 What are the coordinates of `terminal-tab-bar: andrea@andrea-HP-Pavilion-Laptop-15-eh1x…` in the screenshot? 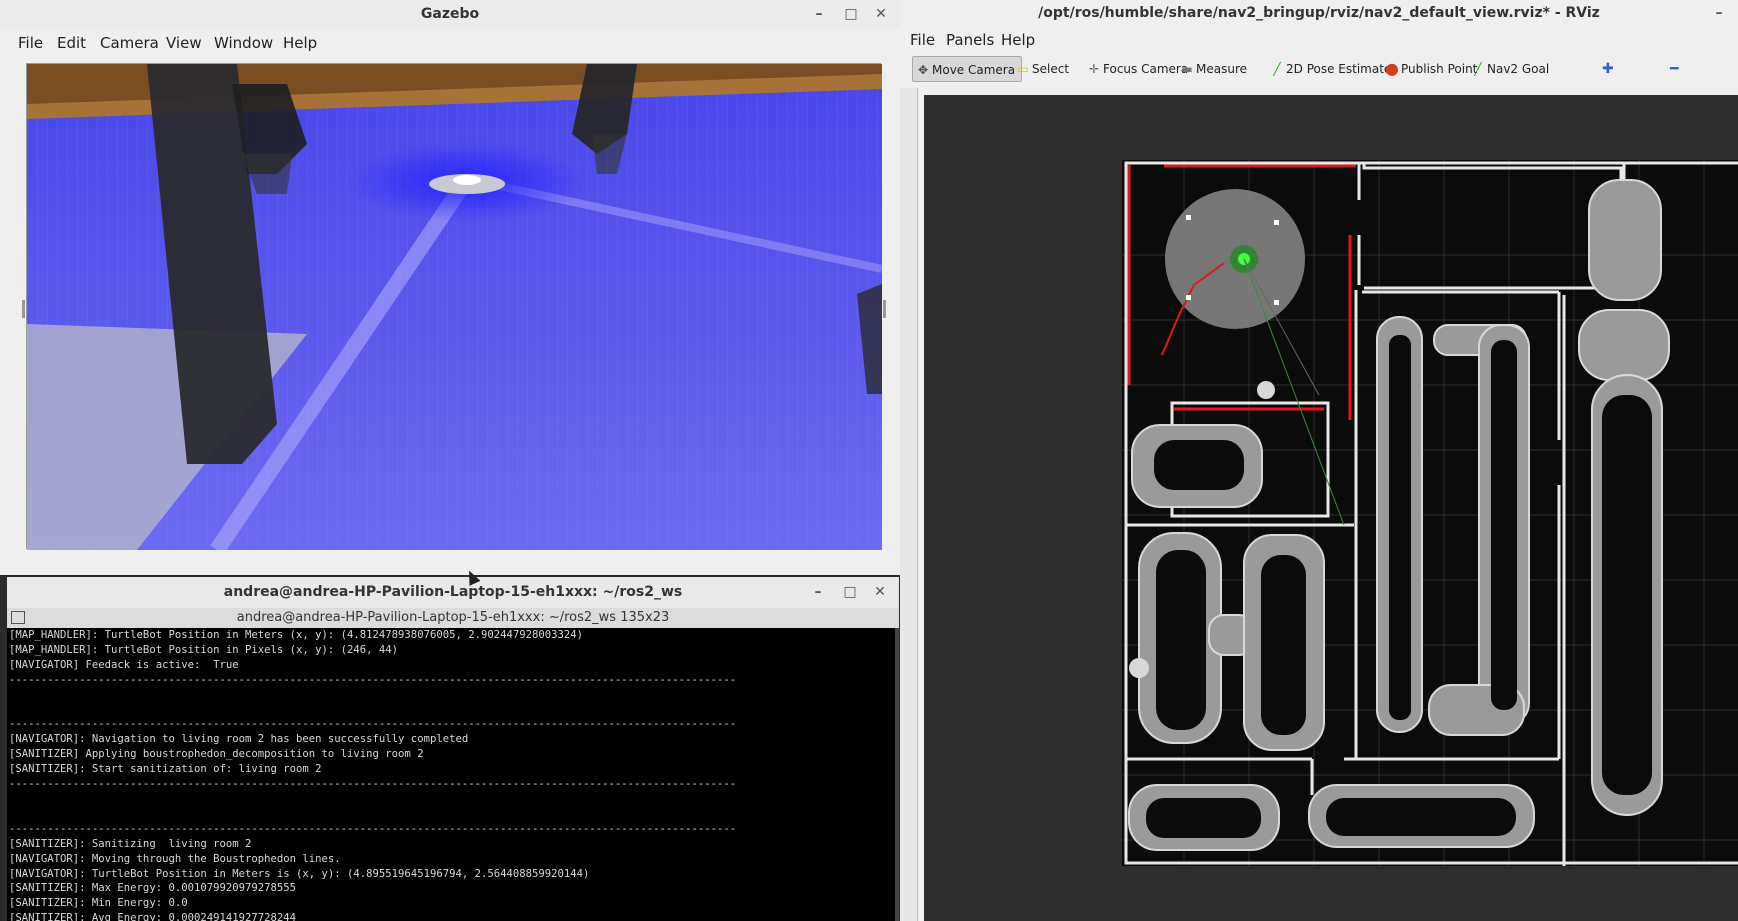 It's located at (453, 618).